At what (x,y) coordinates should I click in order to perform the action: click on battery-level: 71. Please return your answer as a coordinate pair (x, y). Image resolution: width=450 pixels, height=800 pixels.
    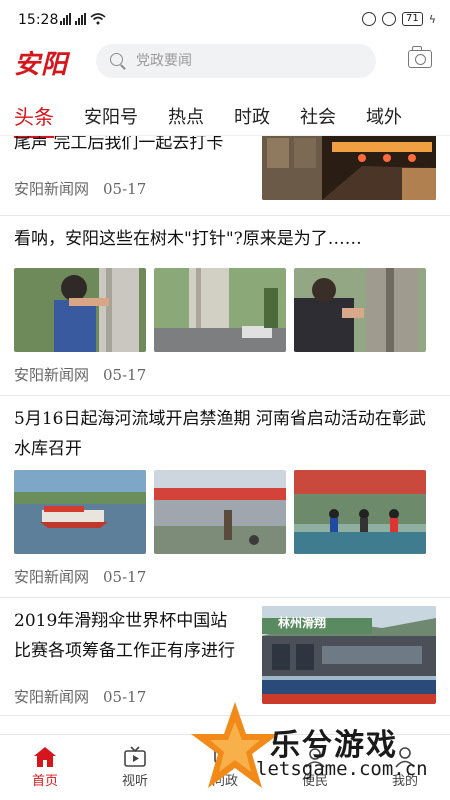
    Looking at the image, I should click on (412, 18).